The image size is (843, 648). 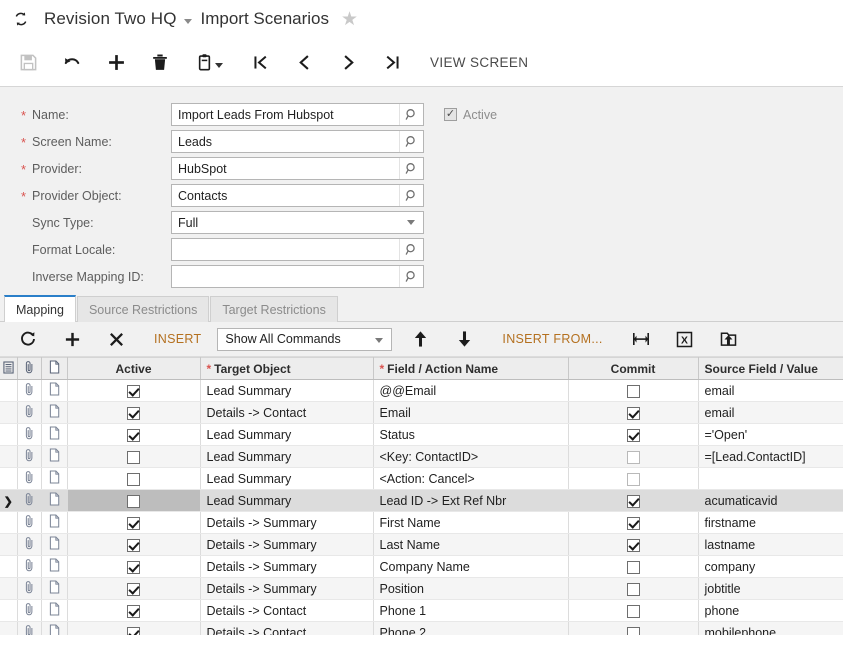 What do you see at coordinates (28, 62) in the screenshot?
I see `save-button` at bounding box center [28, 62].